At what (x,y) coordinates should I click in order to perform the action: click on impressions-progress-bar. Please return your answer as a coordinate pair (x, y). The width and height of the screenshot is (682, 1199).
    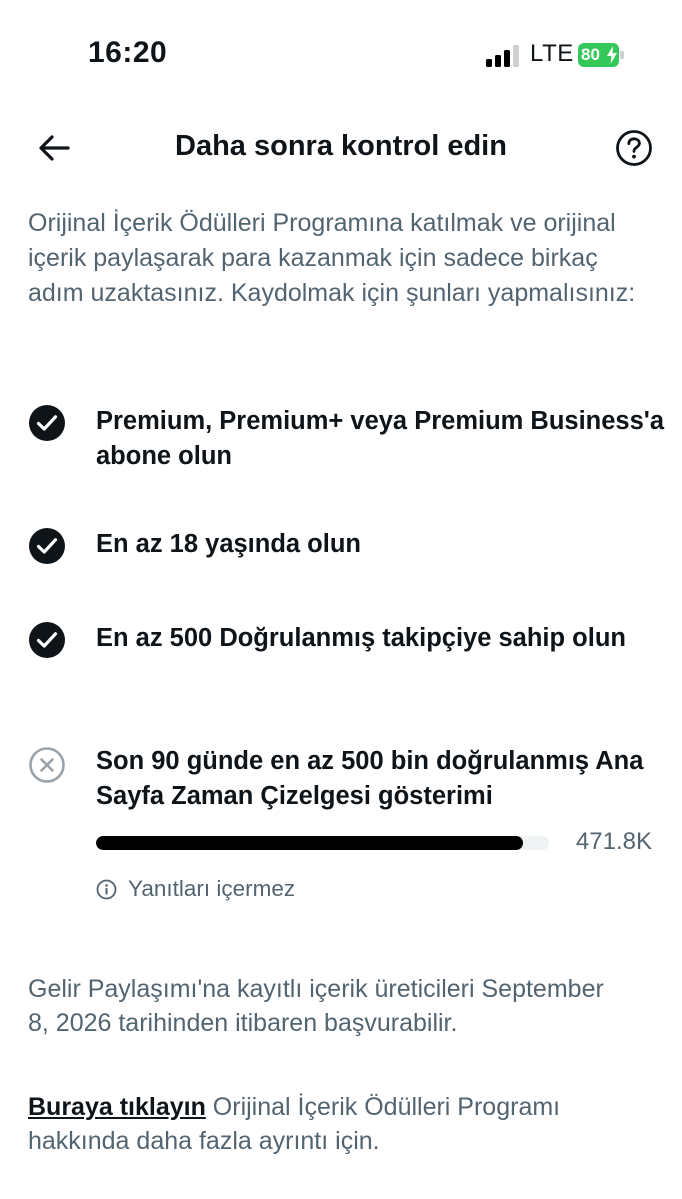
    Looking at the image, I should click on (322, 843).